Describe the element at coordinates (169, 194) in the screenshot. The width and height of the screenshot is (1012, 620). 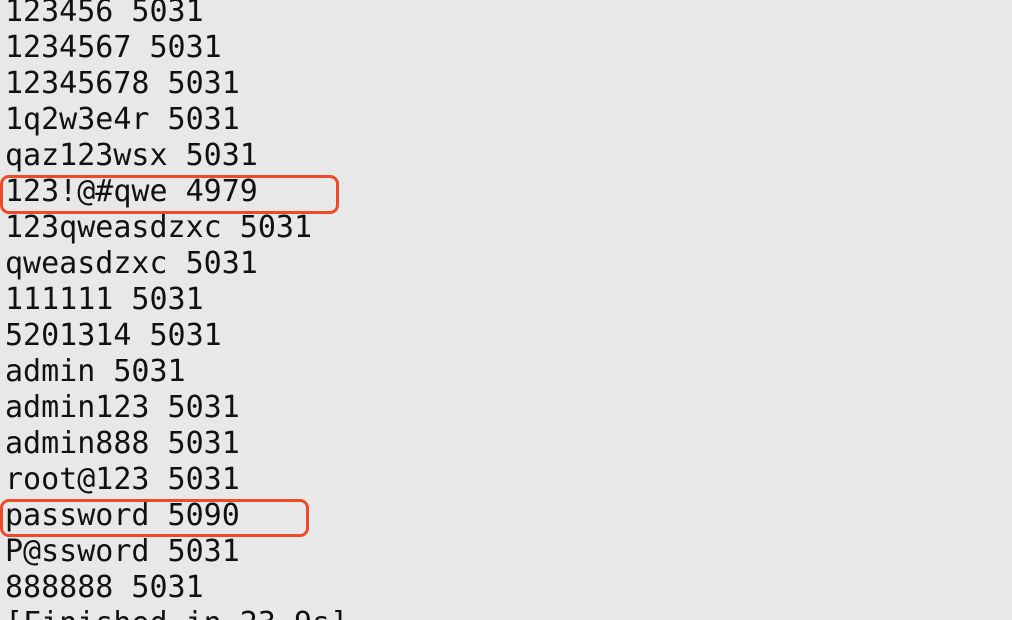
I see `highlight-box-qwe-line` at that location.